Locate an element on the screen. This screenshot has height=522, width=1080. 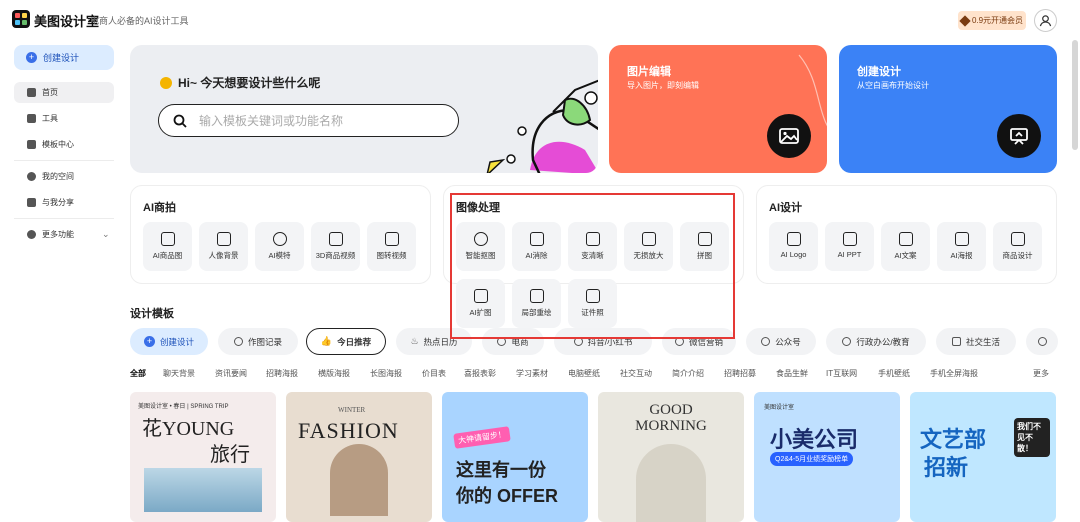
subcat-more: 更多 is located at coordinates (1041, 373).